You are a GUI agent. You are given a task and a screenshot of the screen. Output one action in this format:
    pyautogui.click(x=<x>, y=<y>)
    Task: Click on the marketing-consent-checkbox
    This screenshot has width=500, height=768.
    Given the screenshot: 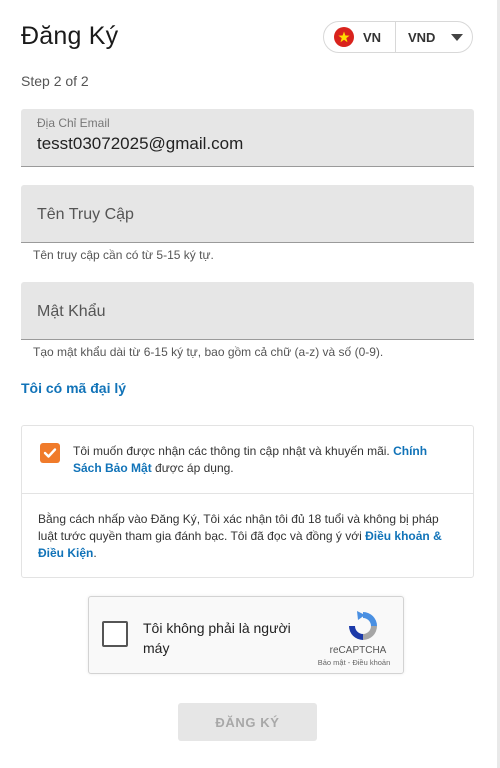 What is the action you would take?
    pyautogui.click(x=50, y=453)
    